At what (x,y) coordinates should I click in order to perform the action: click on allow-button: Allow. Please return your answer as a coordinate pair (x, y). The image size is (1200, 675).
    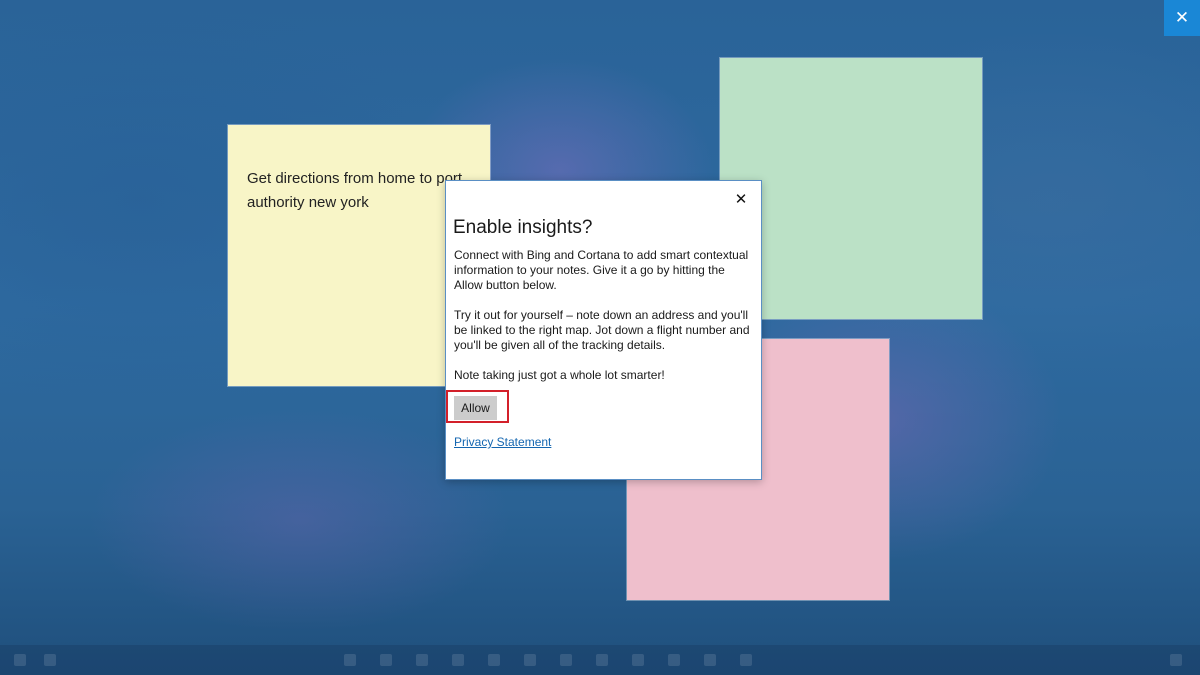
    Looking at the image, I should click on (475, 408).